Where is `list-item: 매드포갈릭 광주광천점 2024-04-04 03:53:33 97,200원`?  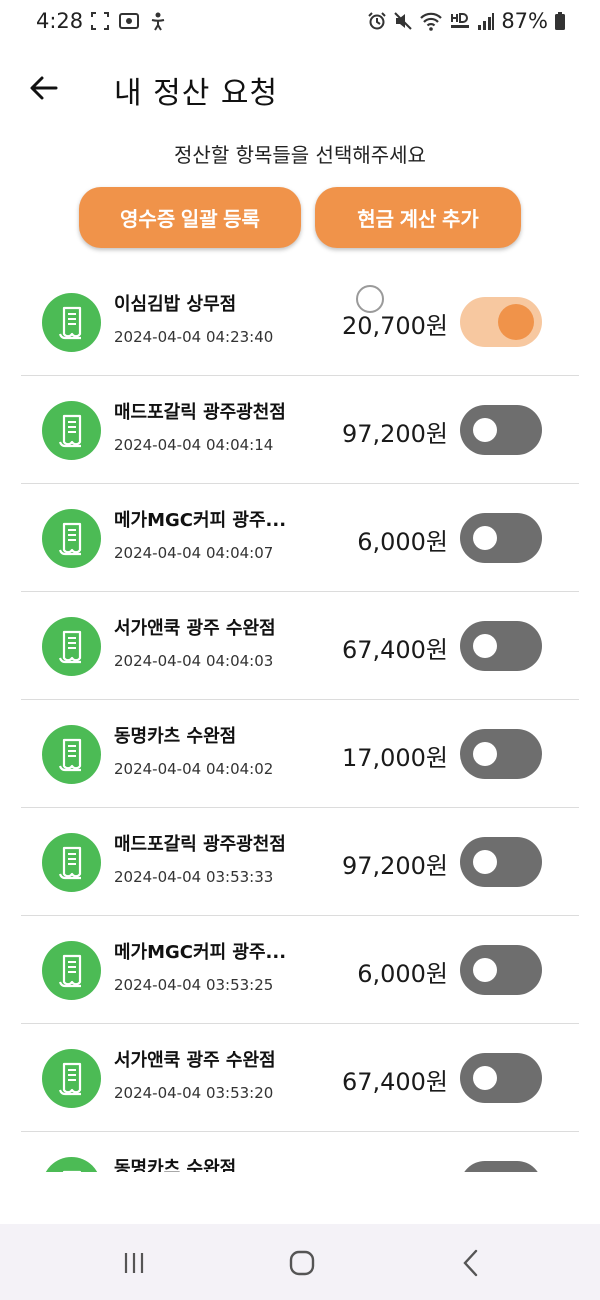
list-item: 매드포갈릭 광주광천점 2024-04-04 03:53:33 97,200원 is located at coordinates (300, 862).